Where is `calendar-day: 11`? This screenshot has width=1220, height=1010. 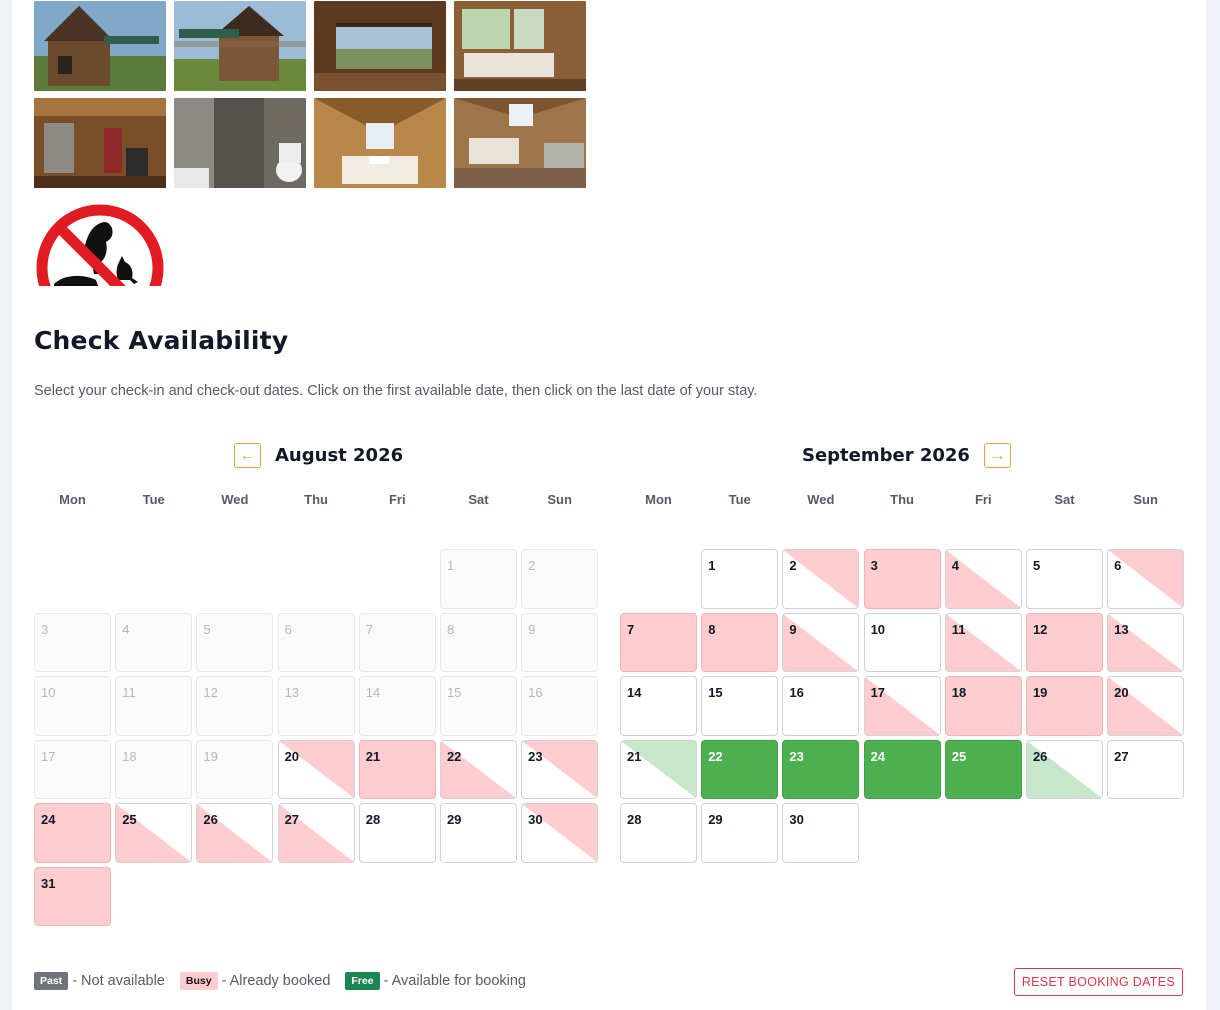 calendar-day: 11 is located at coordinates (983, 642).